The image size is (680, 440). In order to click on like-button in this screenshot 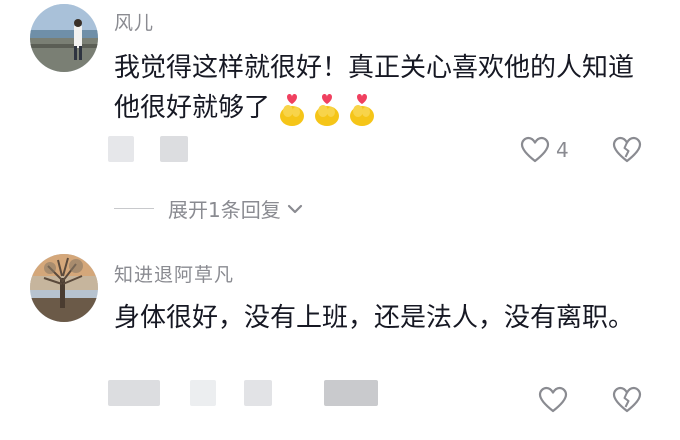, I will do `click(556, 400)`.